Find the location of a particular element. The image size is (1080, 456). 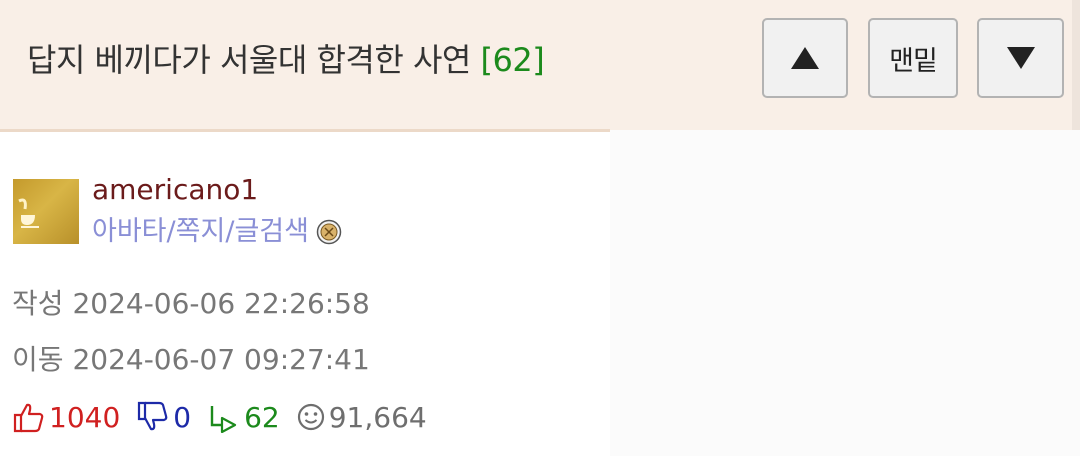

post-stats: 1040 0 62 91,664 is located at coordinates (227, 417).